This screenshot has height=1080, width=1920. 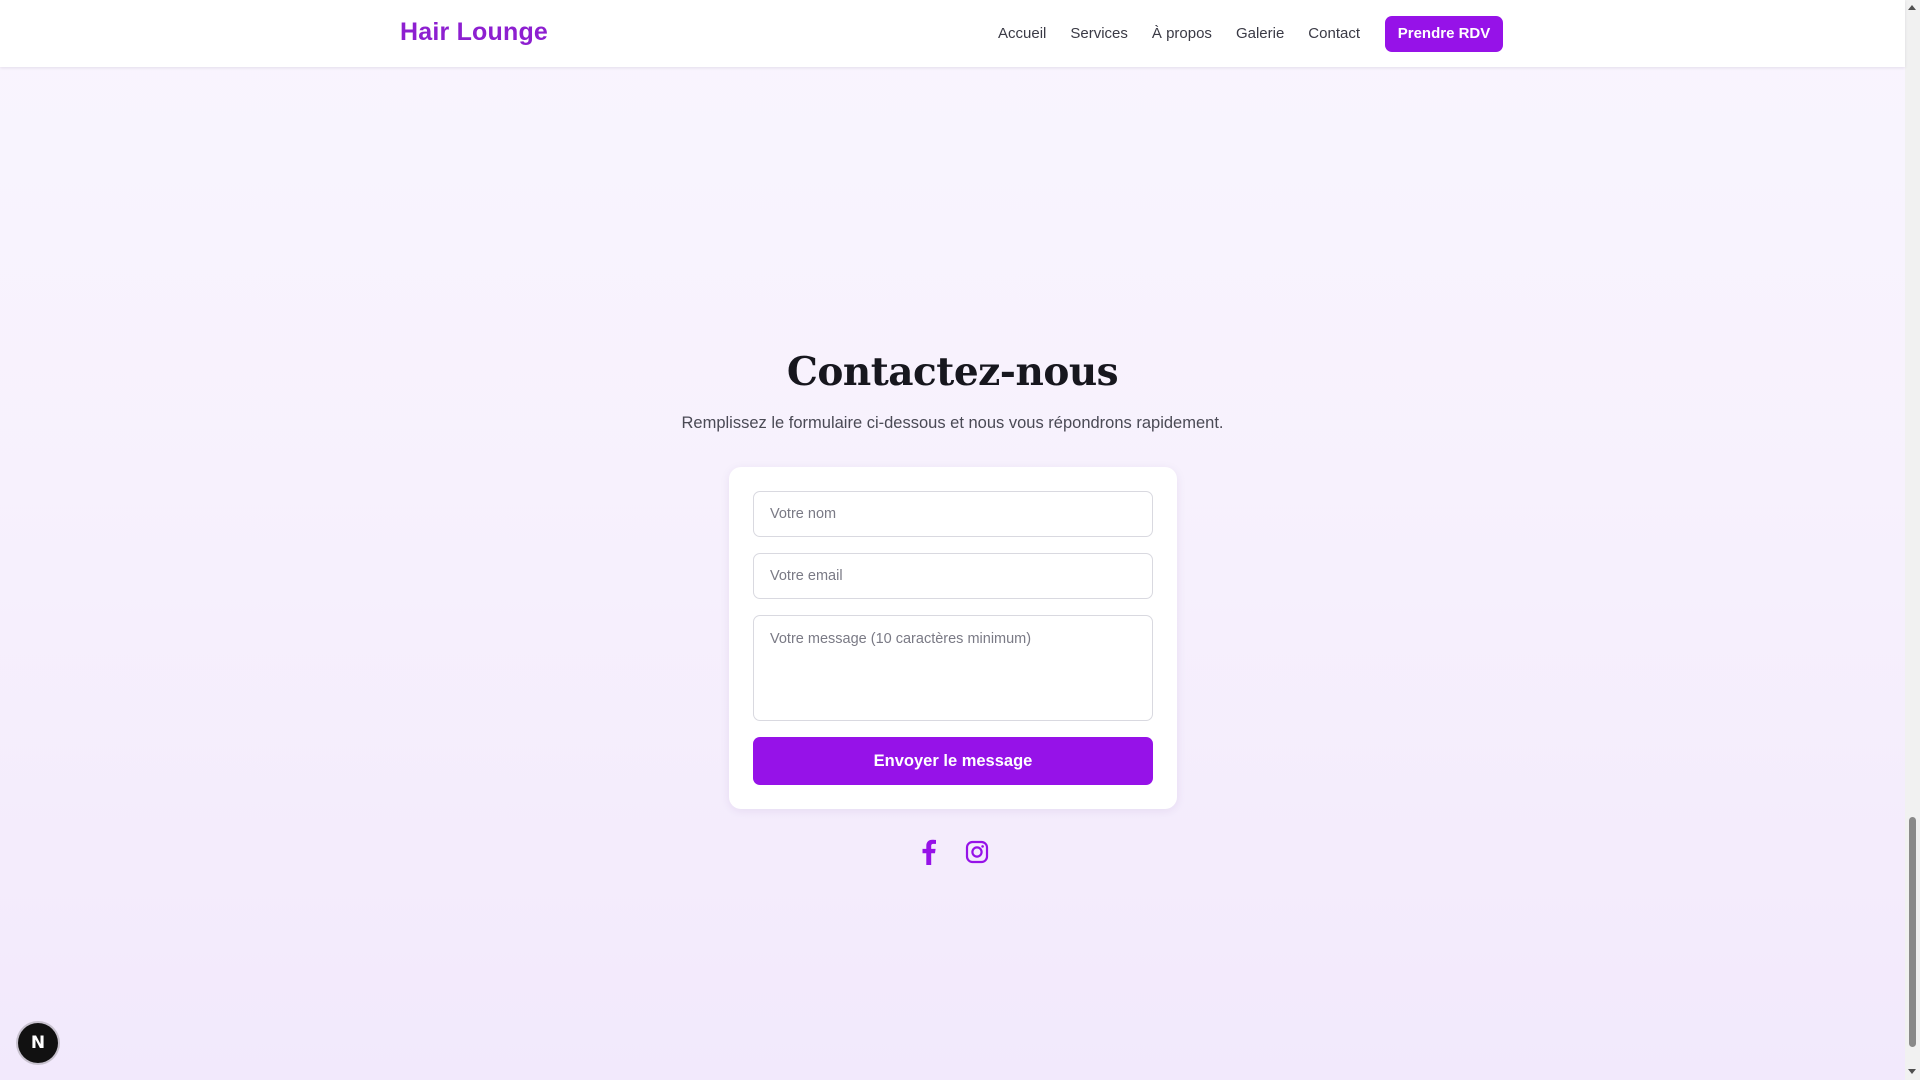 I want to click on name-input, so click(x=953, y=514).